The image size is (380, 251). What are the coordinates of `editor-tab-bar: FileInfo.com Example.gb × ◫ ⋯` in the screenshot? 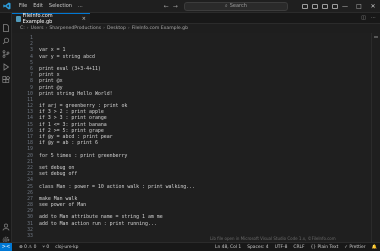 It's located at (196, 19).